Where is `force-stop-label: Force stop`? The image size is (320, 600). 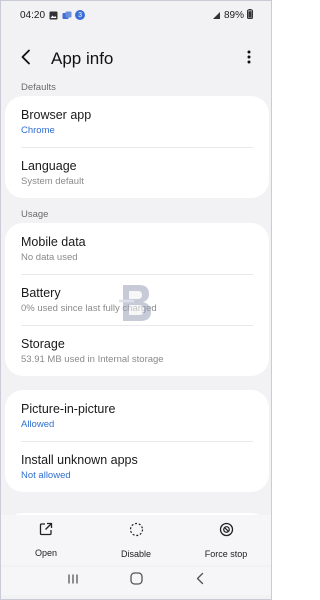 force-stop-label: Force stop is located at coordinates (226, 553).